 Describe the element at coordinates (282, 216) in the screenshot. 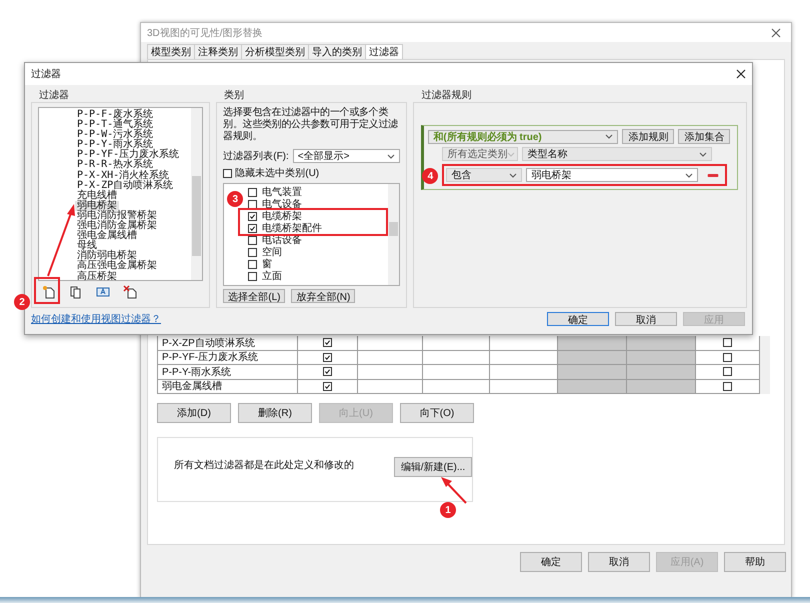

I see `category-label: 电缆桥架` at that location.